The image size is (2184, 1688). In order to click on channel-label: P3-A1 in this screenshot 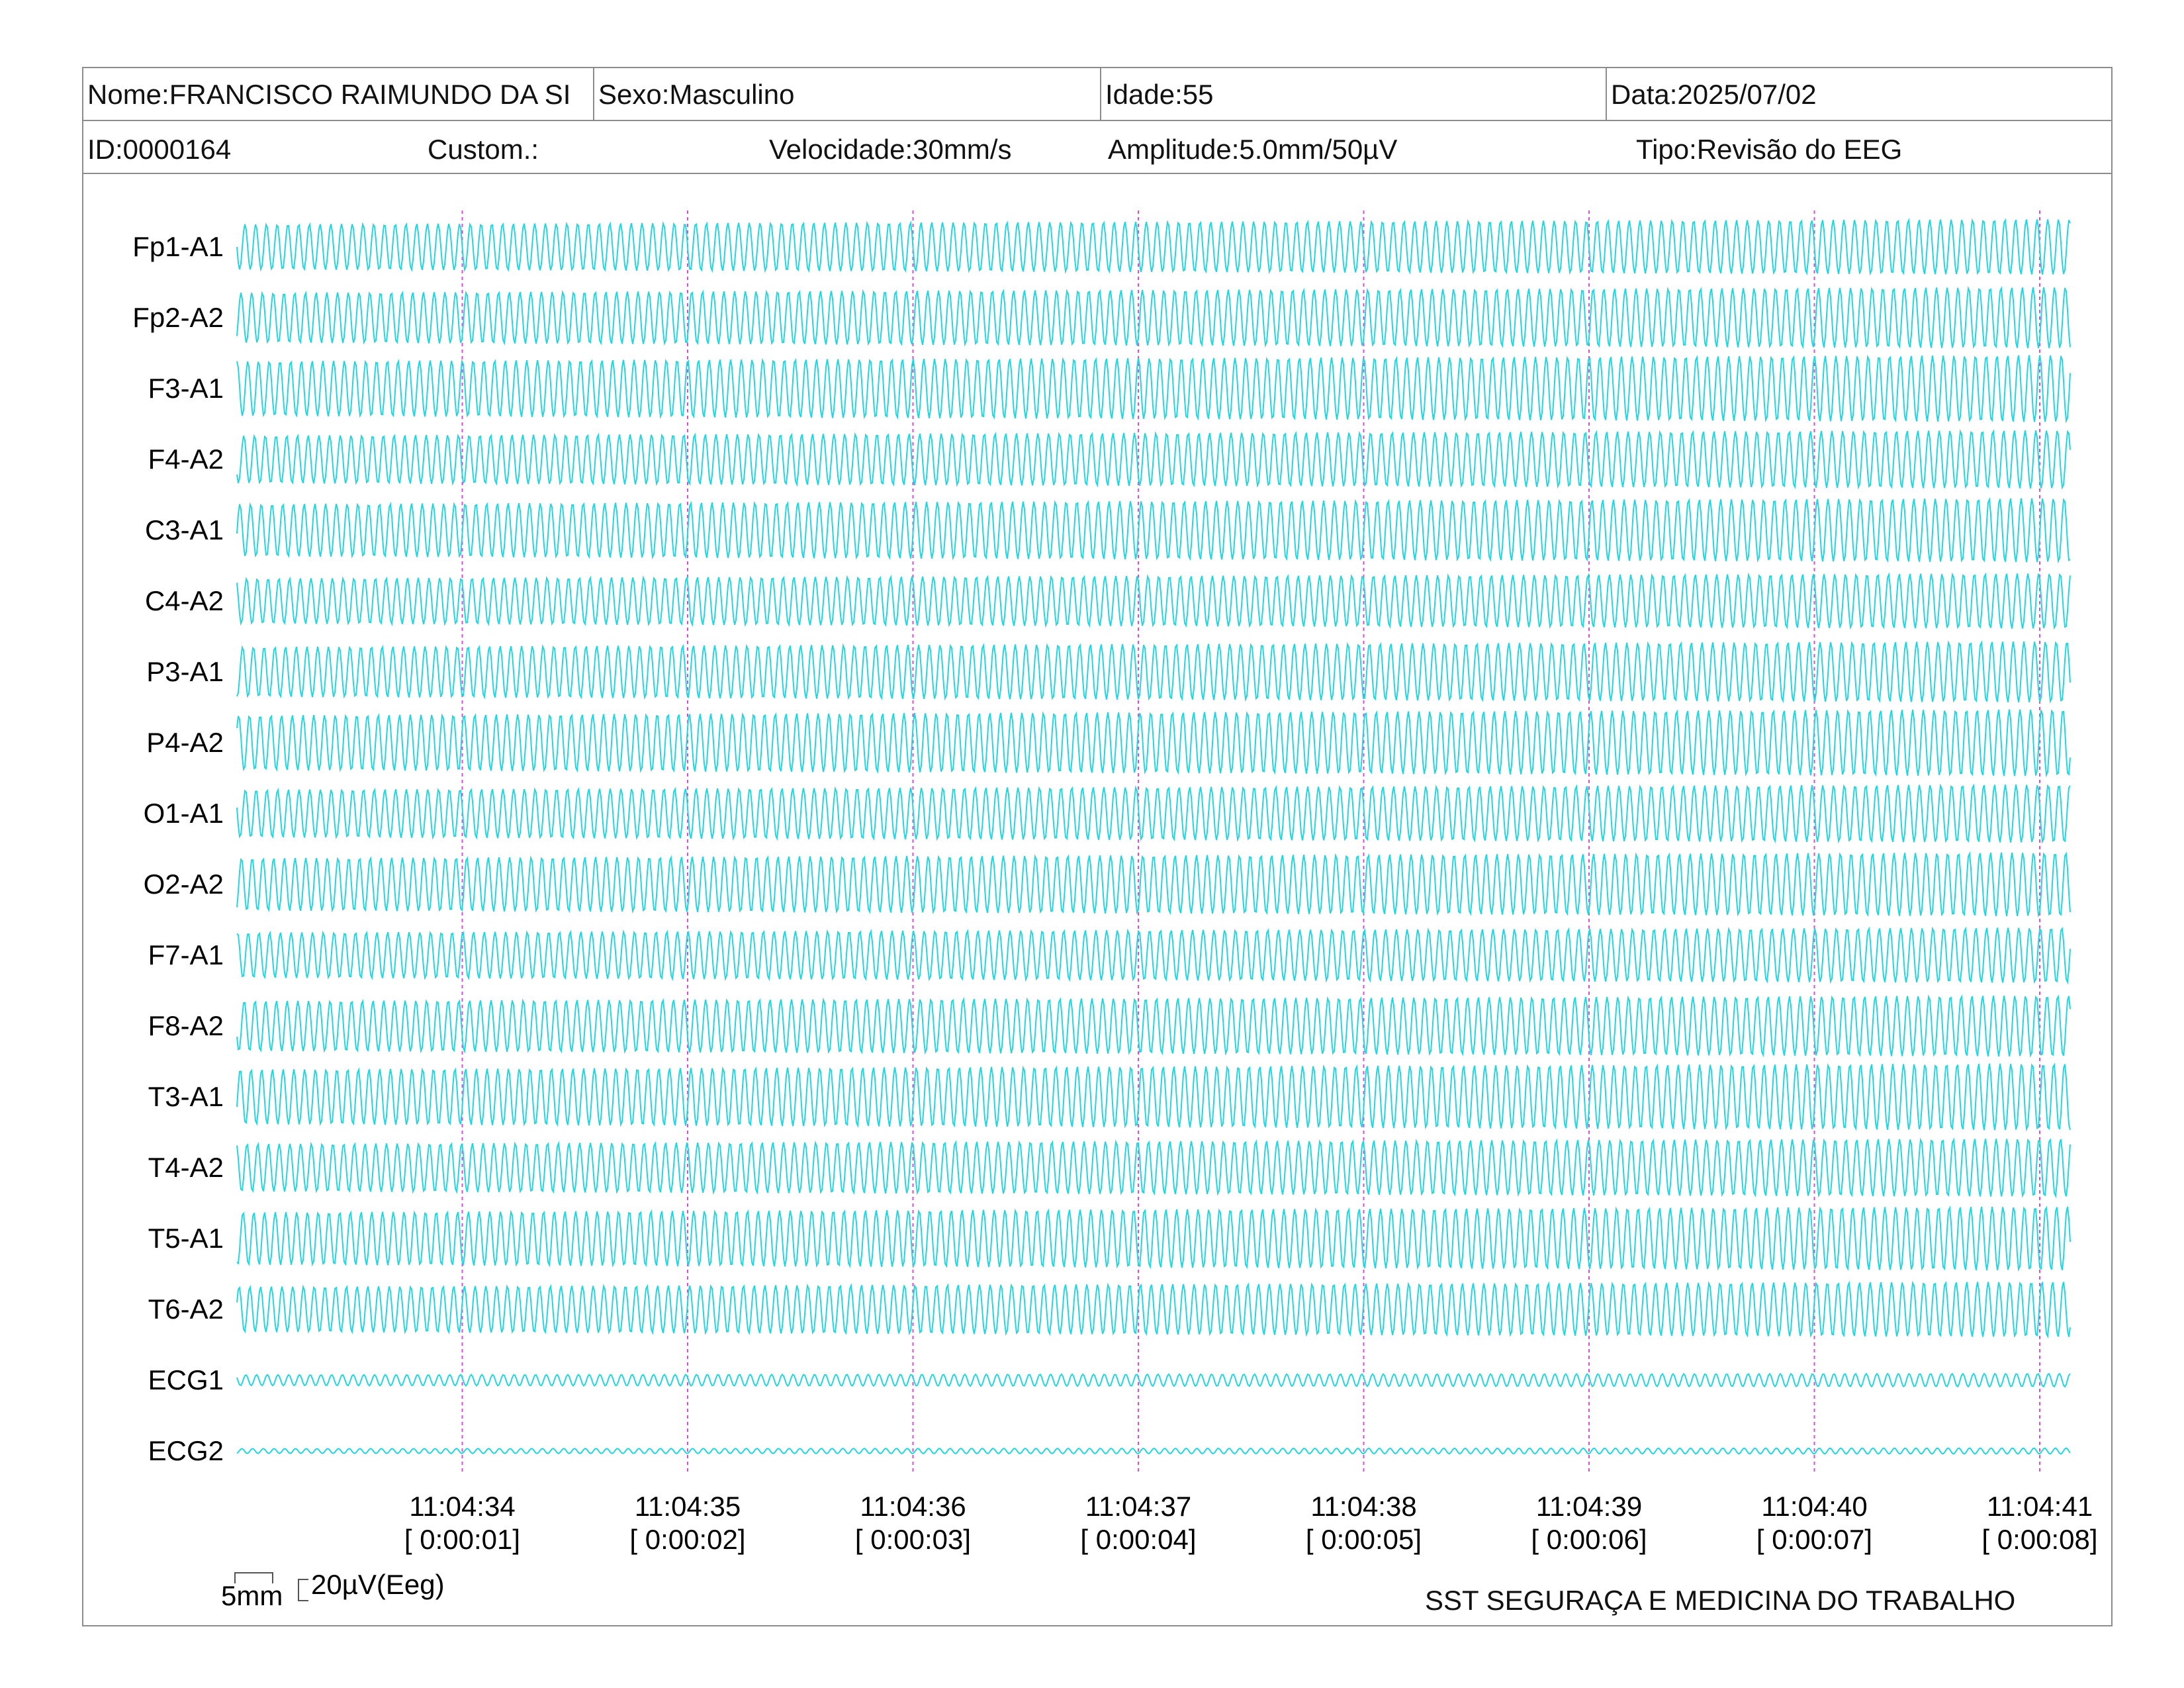, I will do `click(185, 671)`.